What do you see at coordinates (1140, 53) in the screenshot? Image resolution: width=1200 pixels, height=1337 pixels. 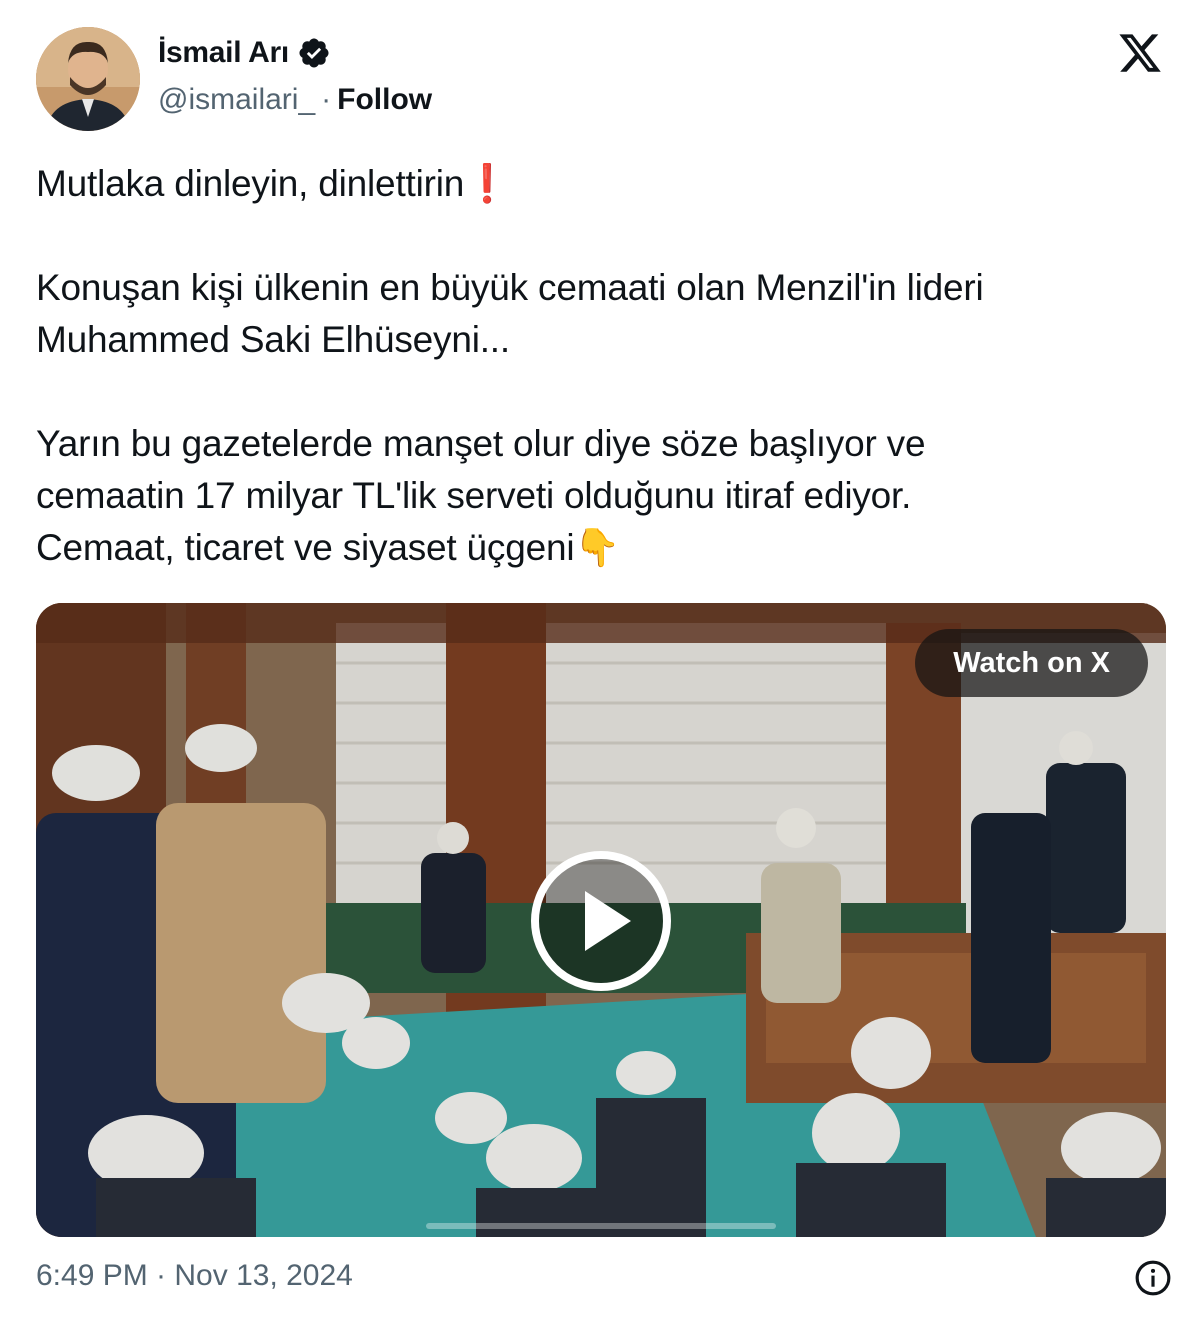 I see `x-logo-icon` at bounding box center [1140, 53].